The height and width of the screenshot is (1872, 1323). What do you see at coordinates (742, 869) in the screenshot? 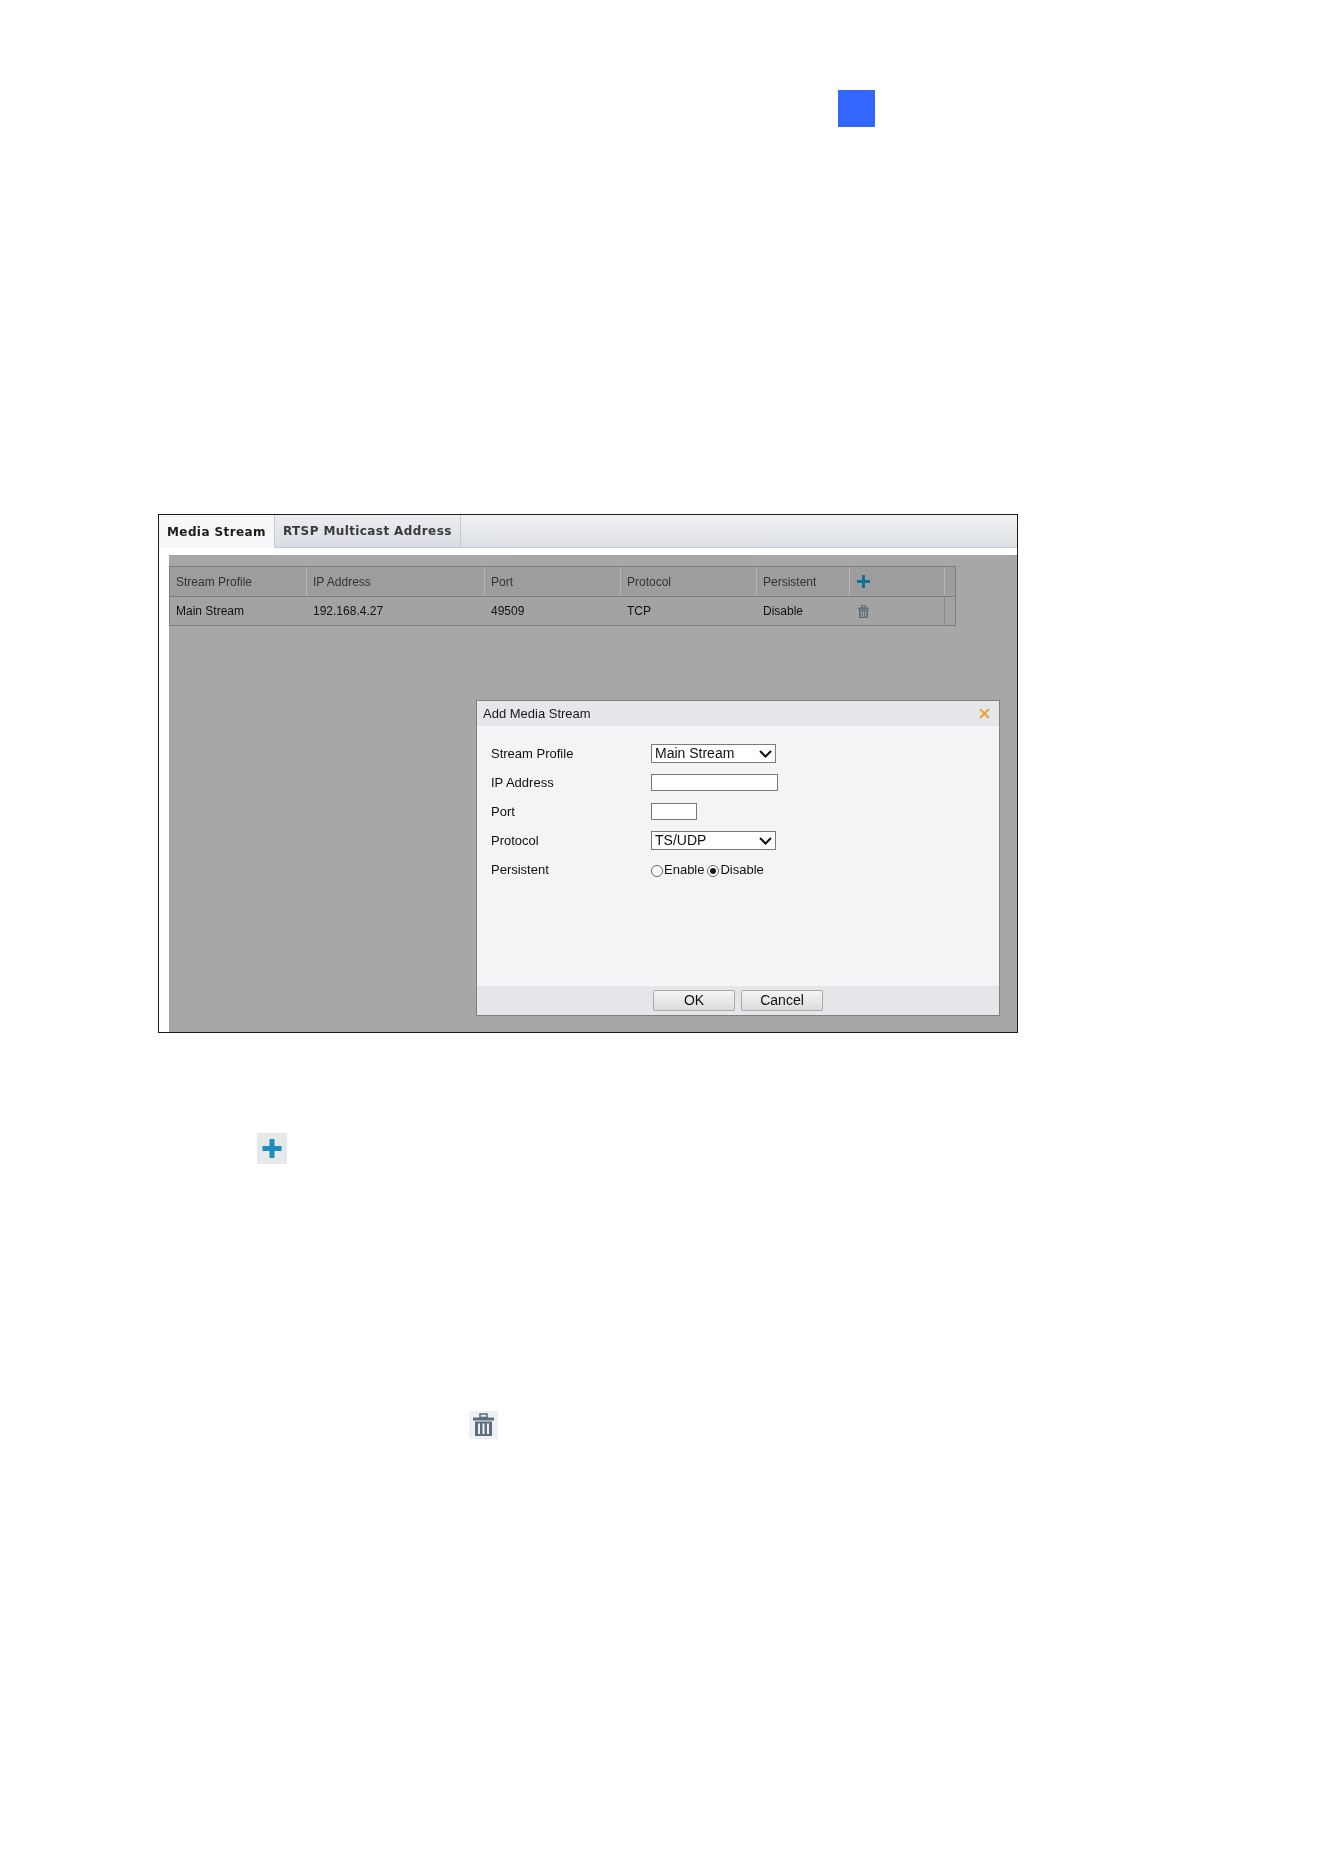
I see `radio-label: Disable` at bounding box center [742, 869].